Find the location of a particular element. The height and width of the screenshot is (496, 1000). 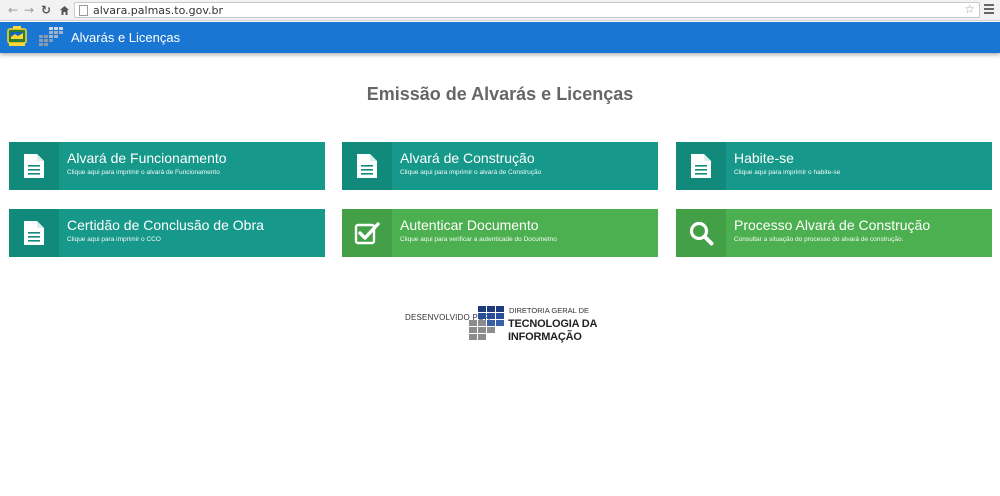

checkbox-icon is located at coordinates (367, 233).